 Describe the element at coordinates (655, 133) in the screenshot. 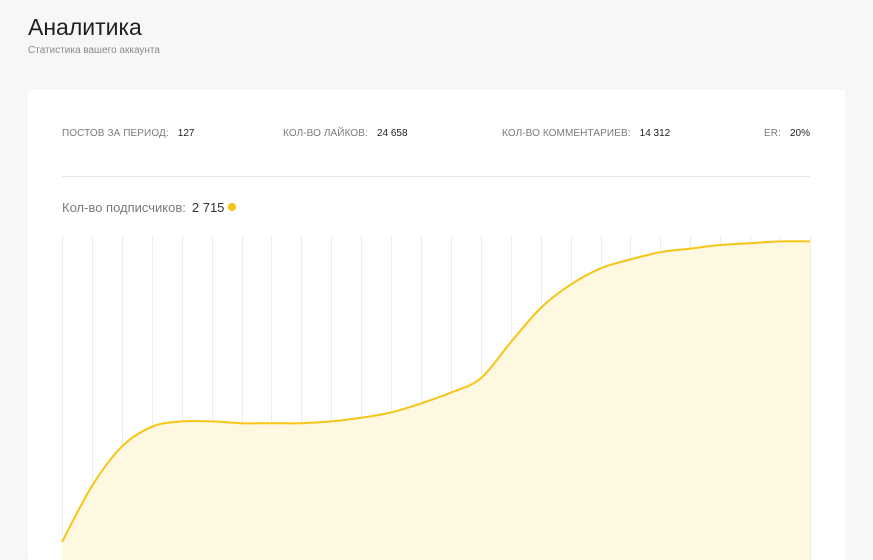

I see `stat-comments-value: 14 312` at that location.